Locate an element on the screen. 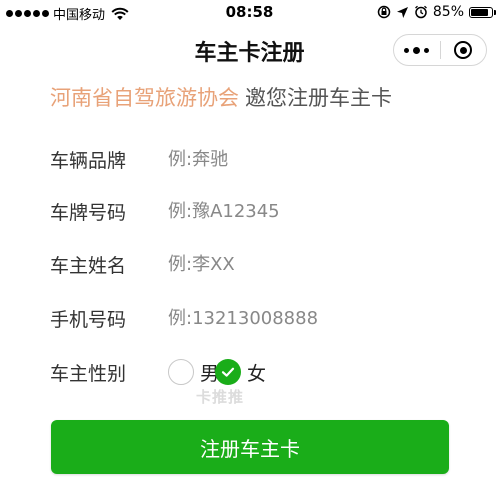  more-dots-icon is located at coordinates (417, 50).